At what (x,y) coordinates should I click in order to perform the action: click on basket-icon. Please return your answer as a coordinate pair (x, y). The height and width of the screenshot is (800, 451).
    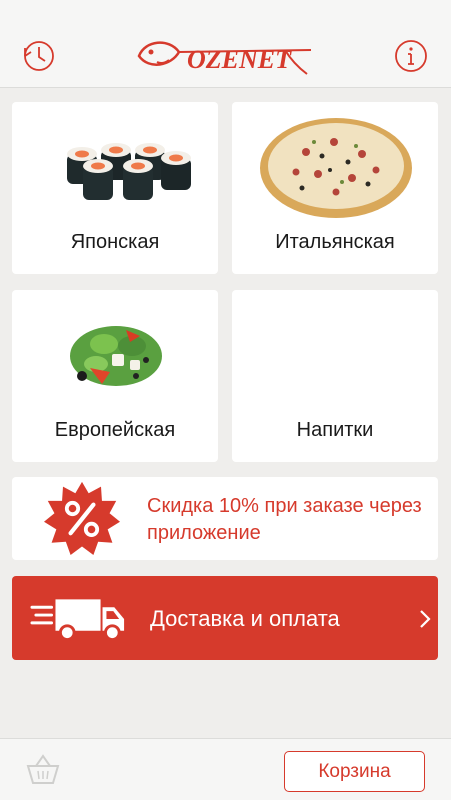
    Looking at the image, I should click on (43, 769).